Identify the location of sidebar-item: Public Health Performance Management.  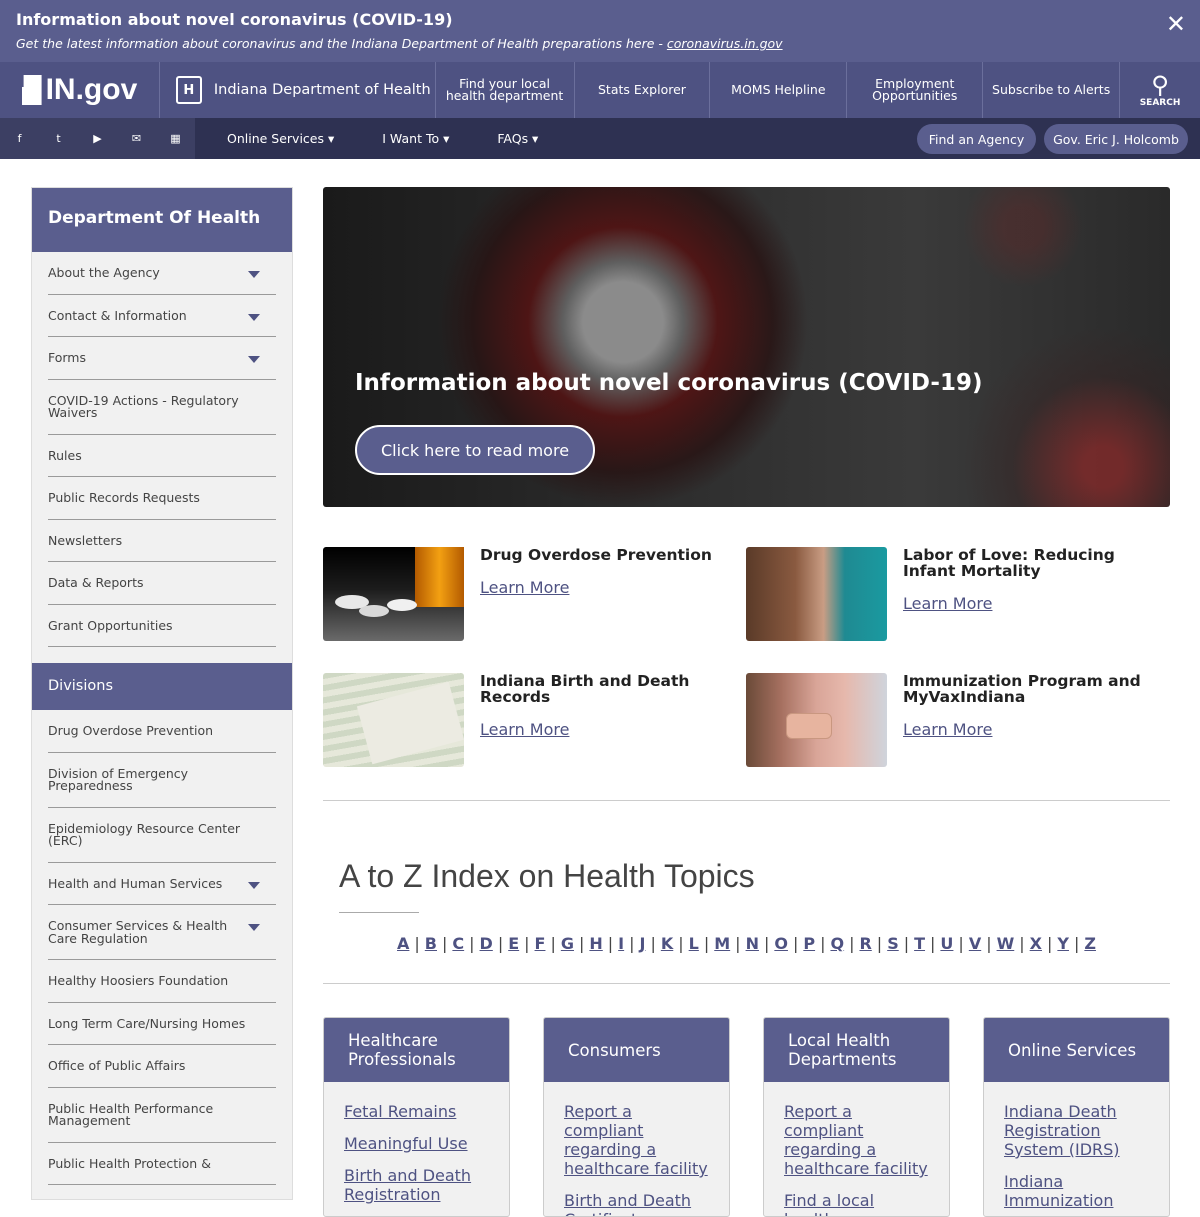
(162, 1115).